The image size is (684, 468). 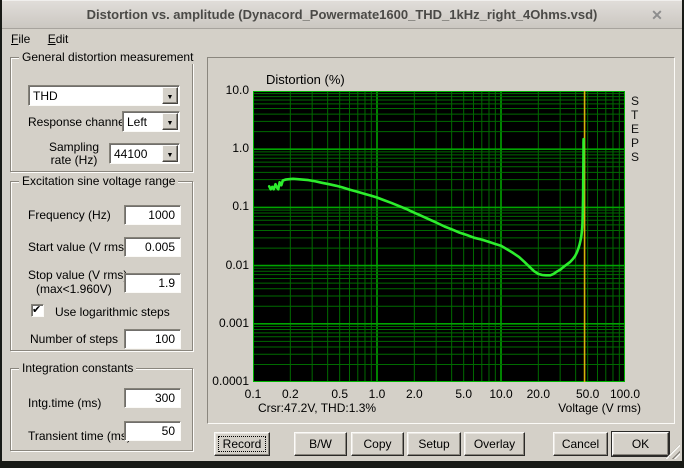 I want to click on checkmark-icon: ✔, so click(x=37, y=310).